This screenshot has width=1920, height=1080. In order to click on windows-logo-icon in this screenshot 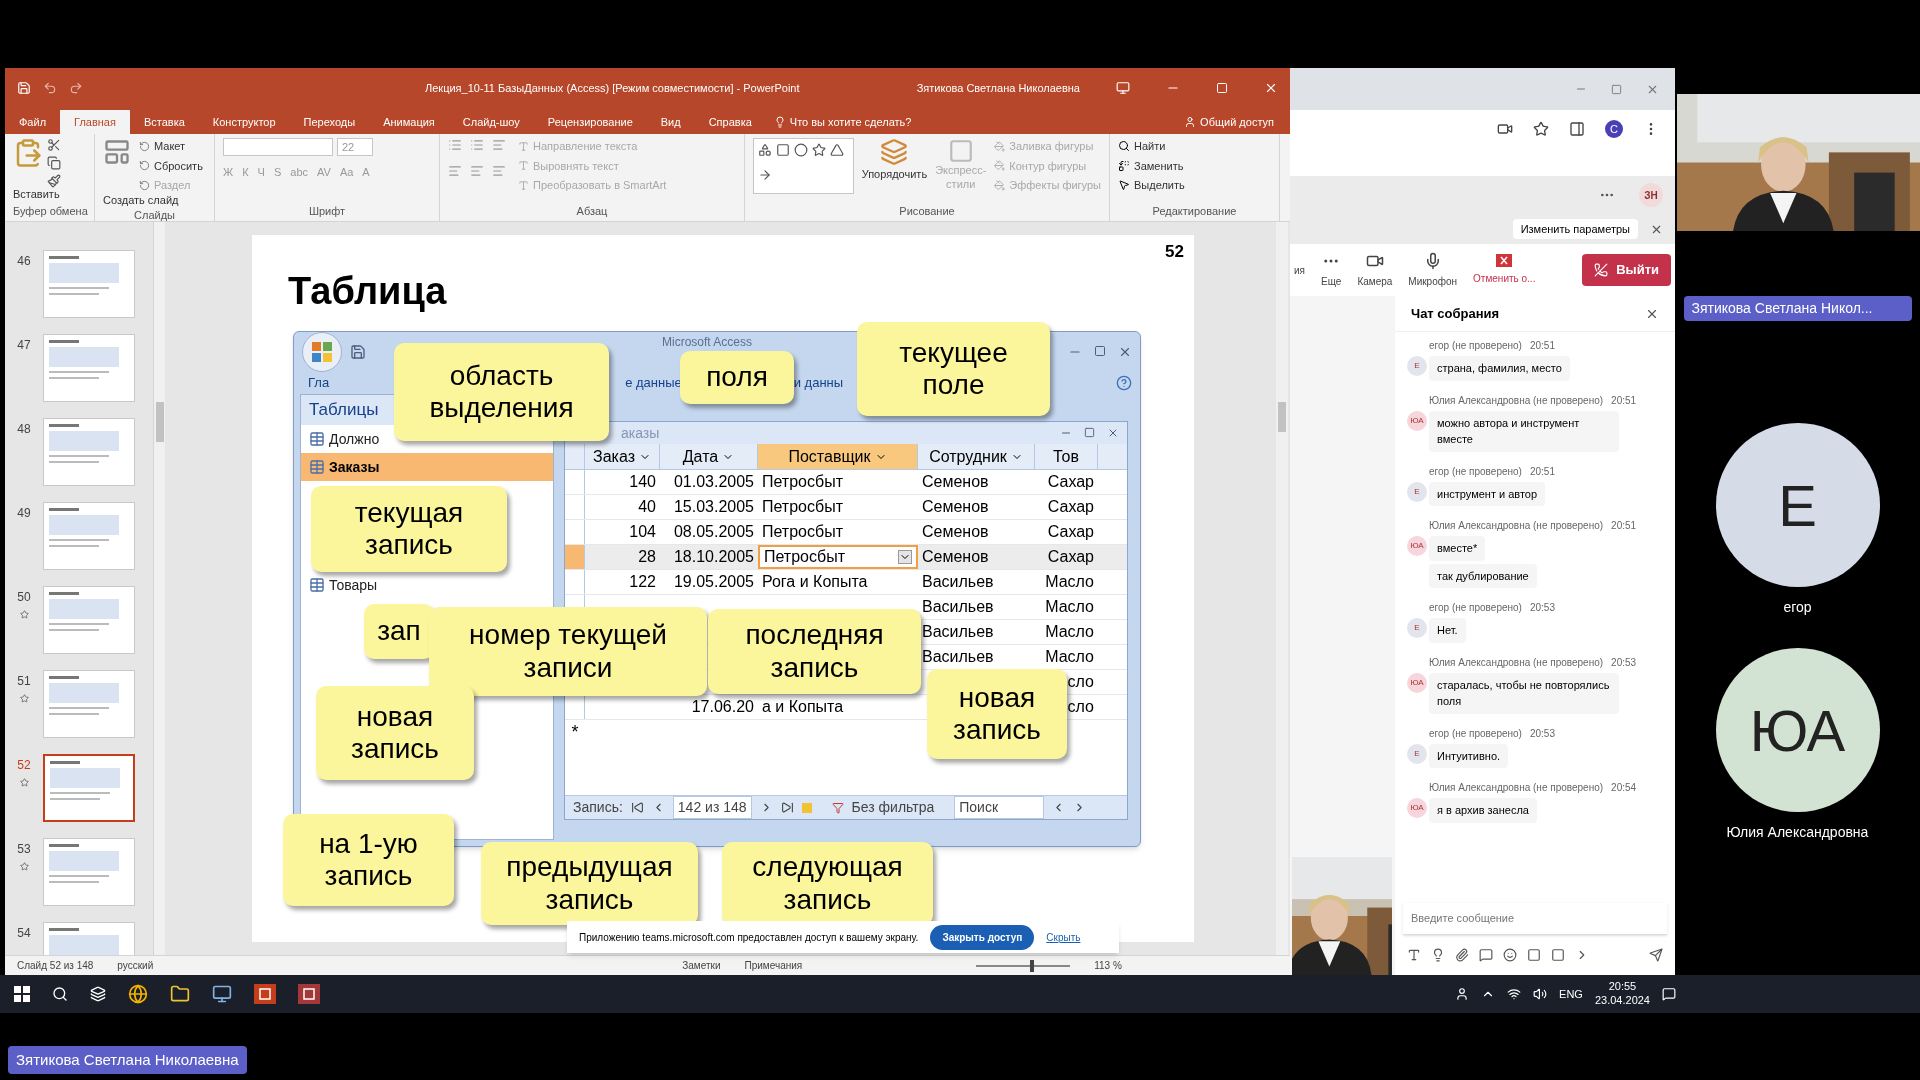, I will do `click(22, 994)`.